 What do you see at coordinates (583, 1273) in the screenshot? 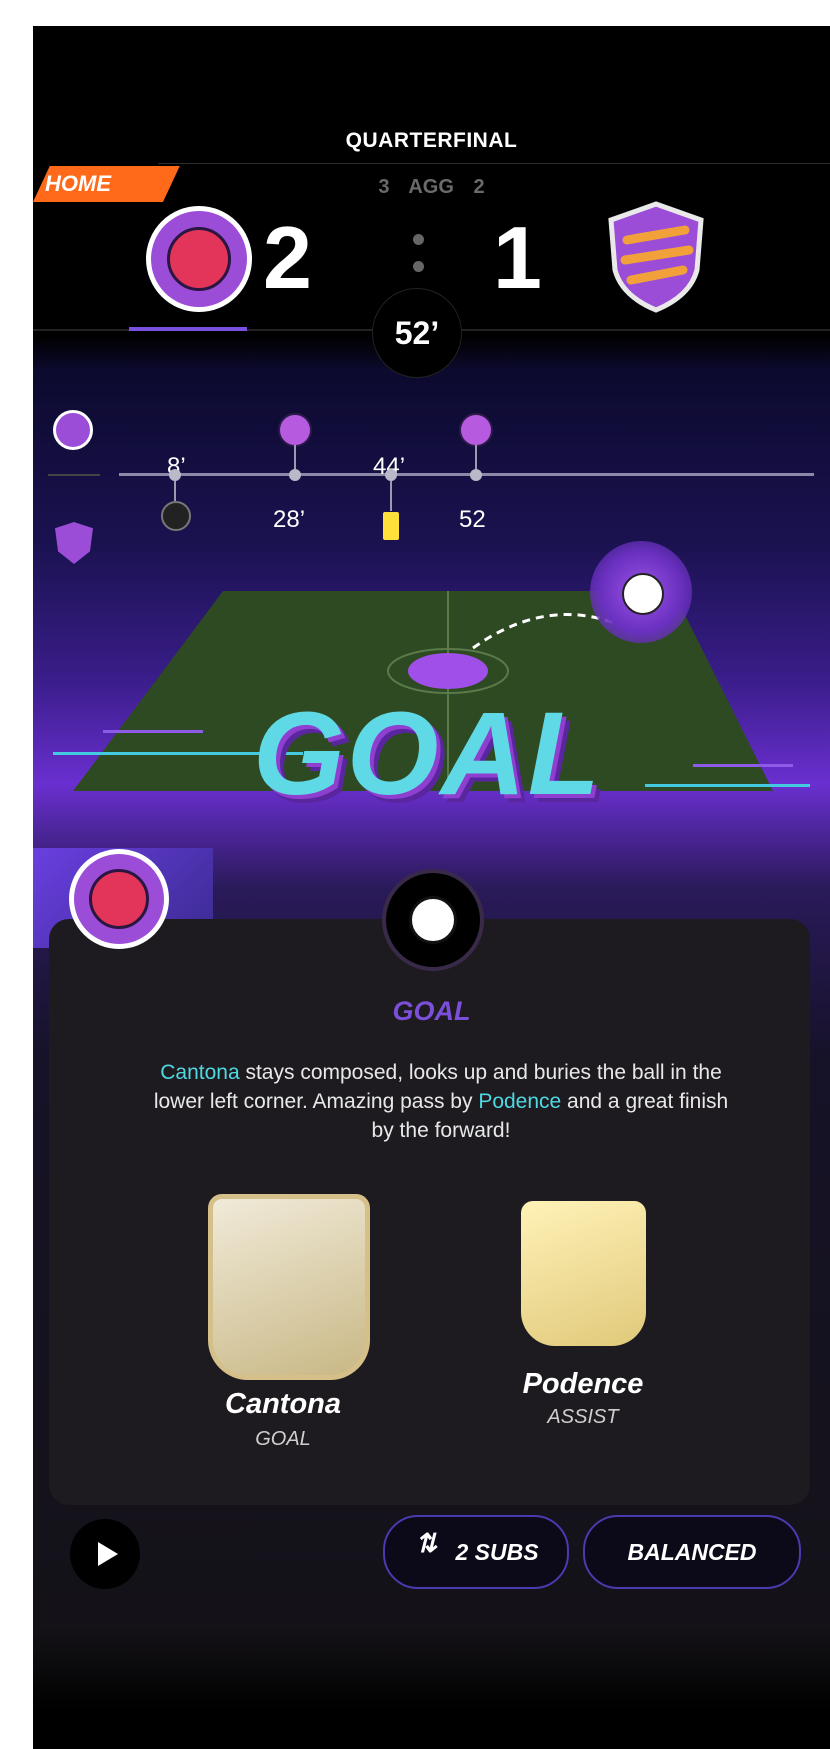
I see `player-card-podence` at bounding box center [583, 1273].